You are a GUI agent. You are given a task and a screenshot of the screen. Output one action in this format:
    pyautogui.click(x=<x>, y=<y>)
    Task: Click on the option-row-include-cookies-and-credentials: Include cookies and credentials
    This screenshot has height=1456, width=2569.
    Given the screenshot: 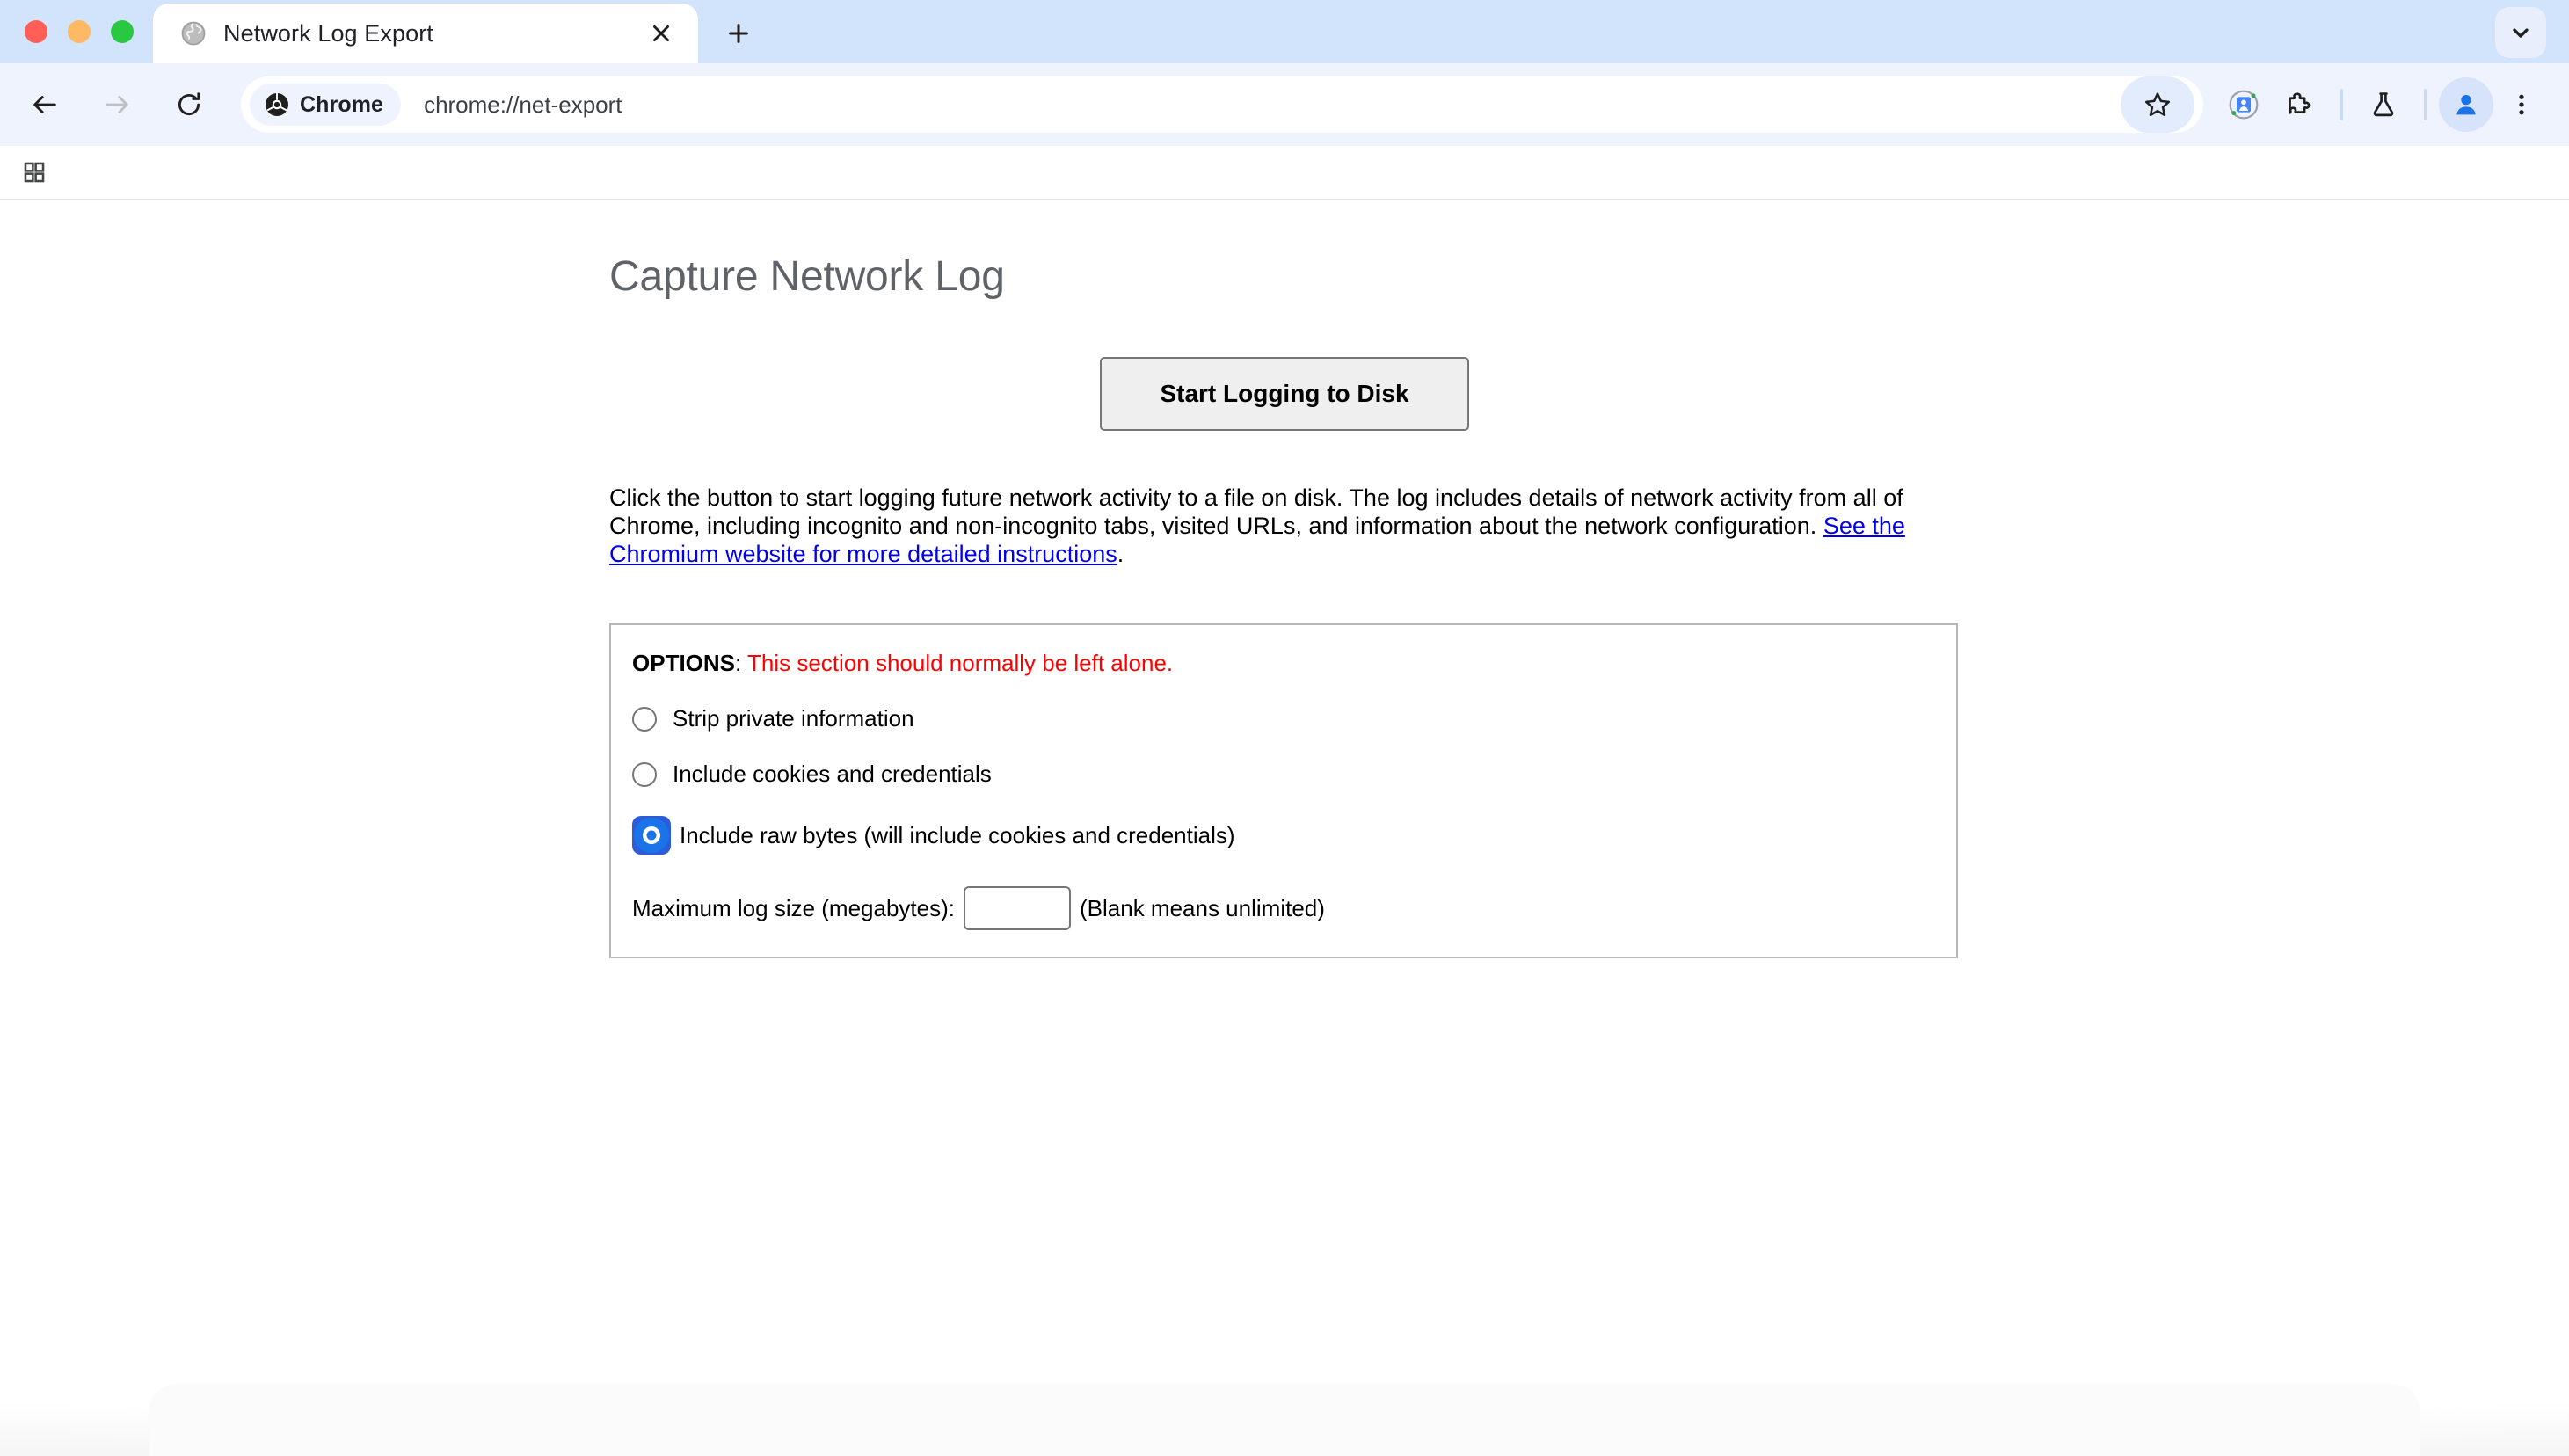 What is the action you would take?
    pyautogui.click(x=1283, y=774)
    